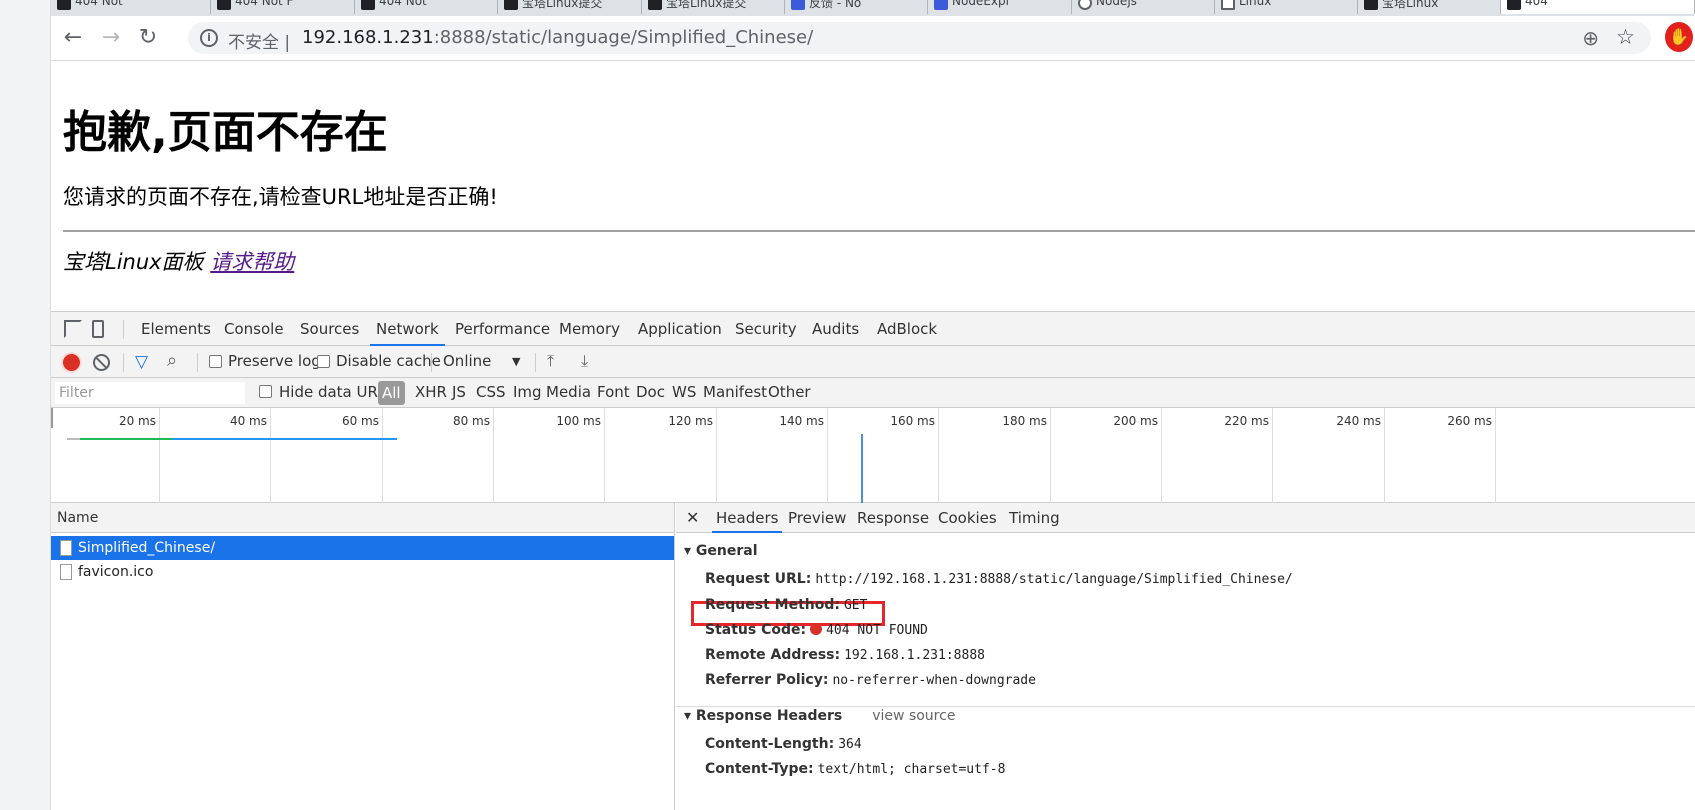  Describe the element at coordinates (391, 393) in the screenshot. I see `filter-type-all: All` at that location.